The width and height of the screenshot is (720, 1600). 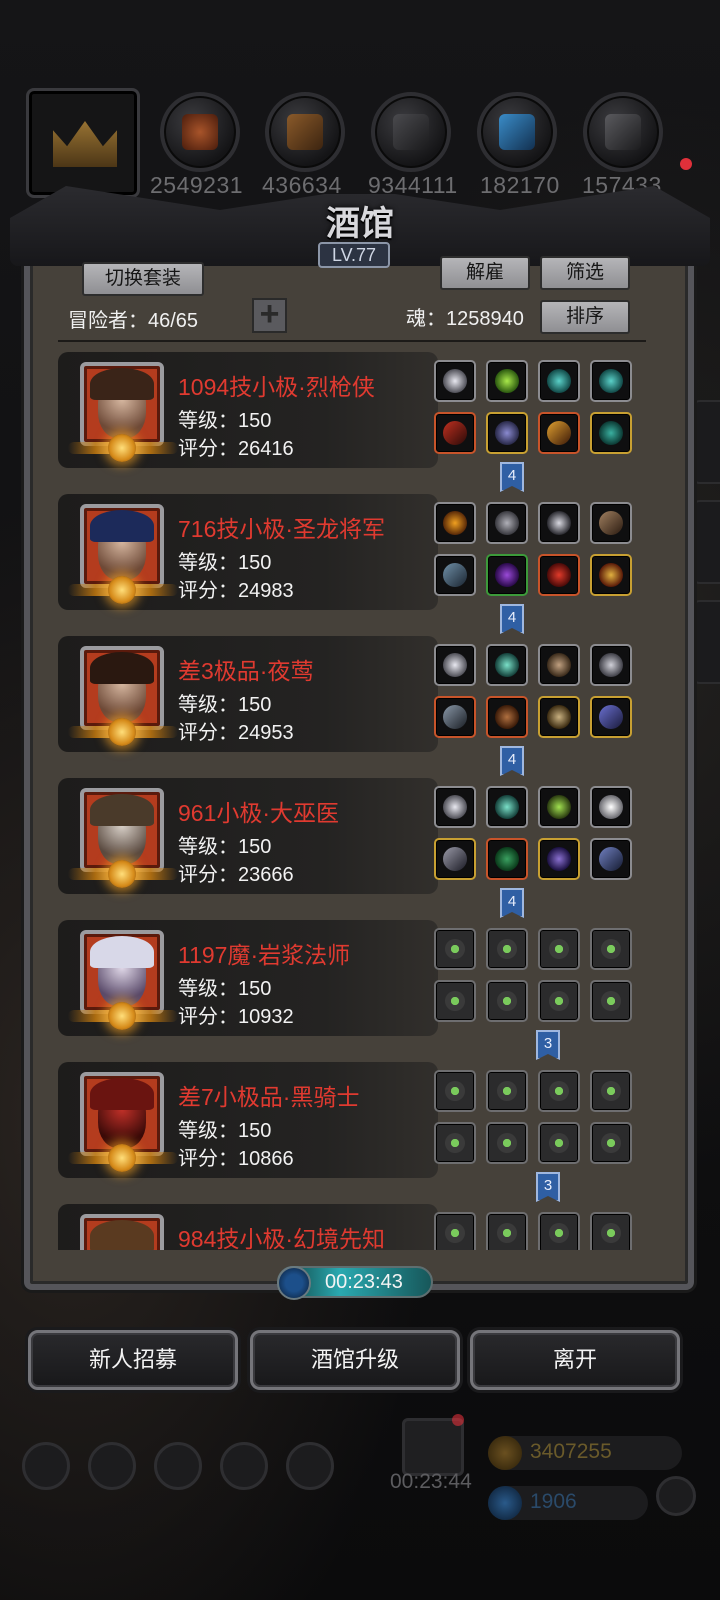 I want to click on gift-box-icon, so click(x=433, y=1447).